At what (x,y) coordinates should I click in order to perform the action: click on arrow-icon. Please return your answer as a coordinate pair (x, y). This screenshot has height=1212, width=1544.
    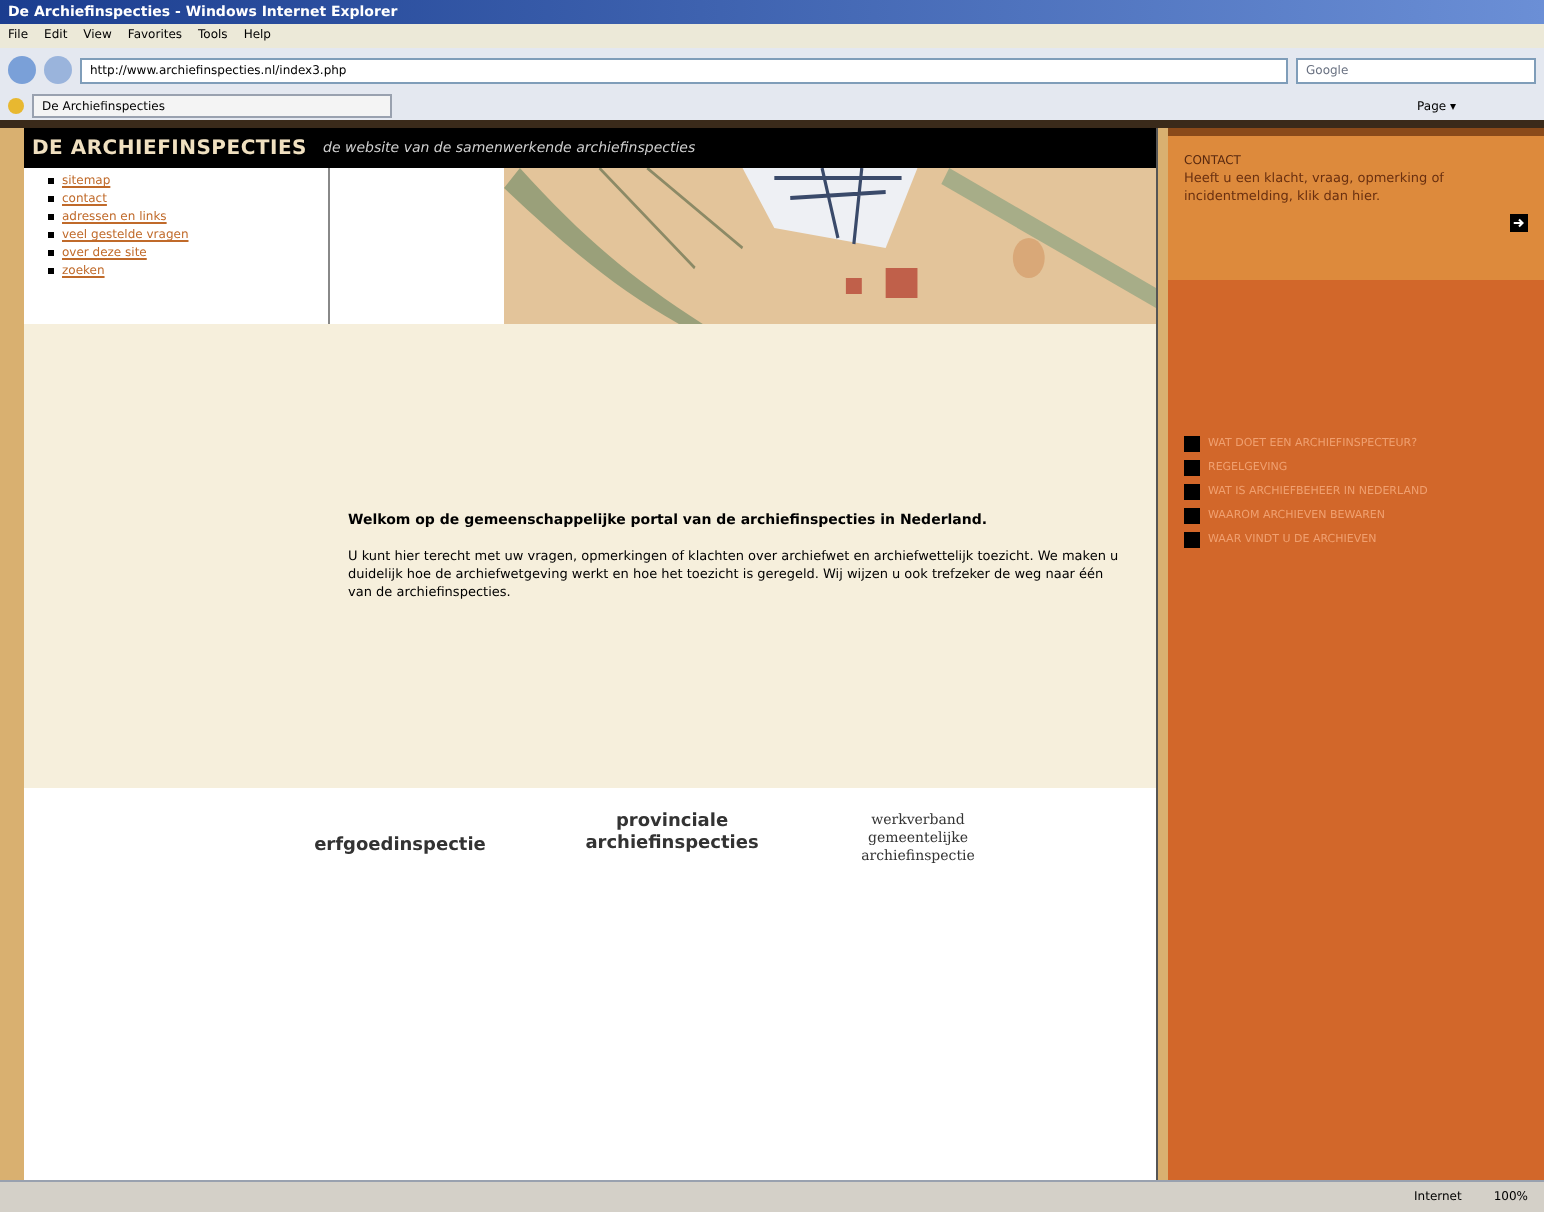
    Looking at the image, I should click on (1519, 223).